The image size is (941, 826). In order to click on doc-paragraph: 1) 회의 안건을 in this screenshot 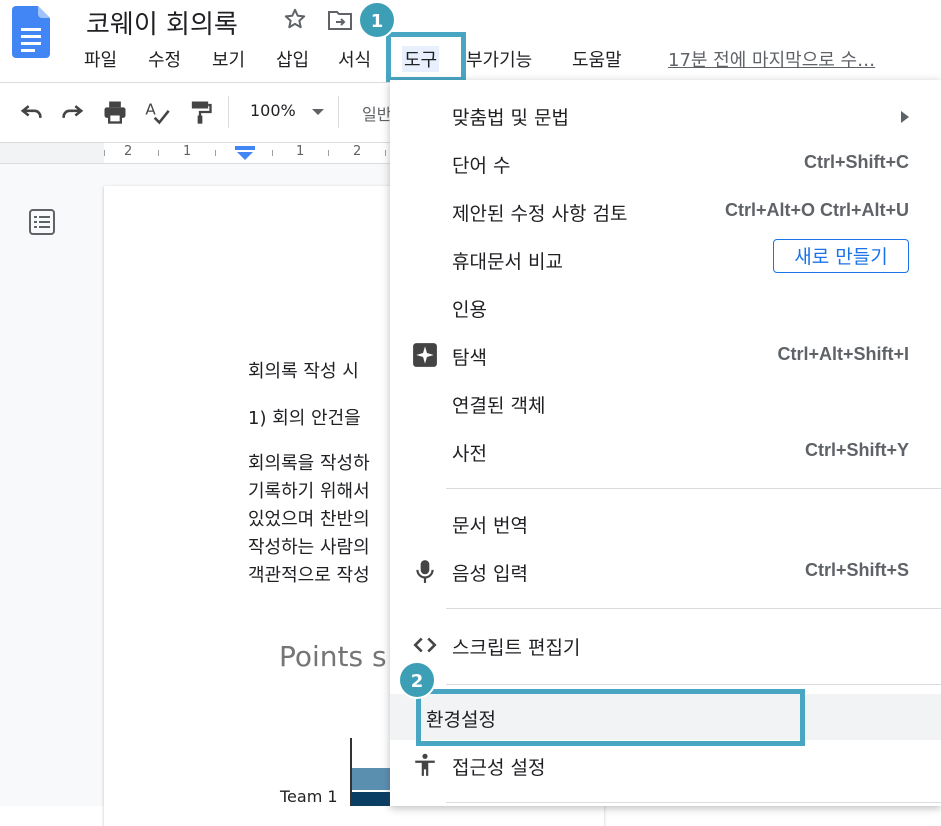, I will do `click(304, 417)`.